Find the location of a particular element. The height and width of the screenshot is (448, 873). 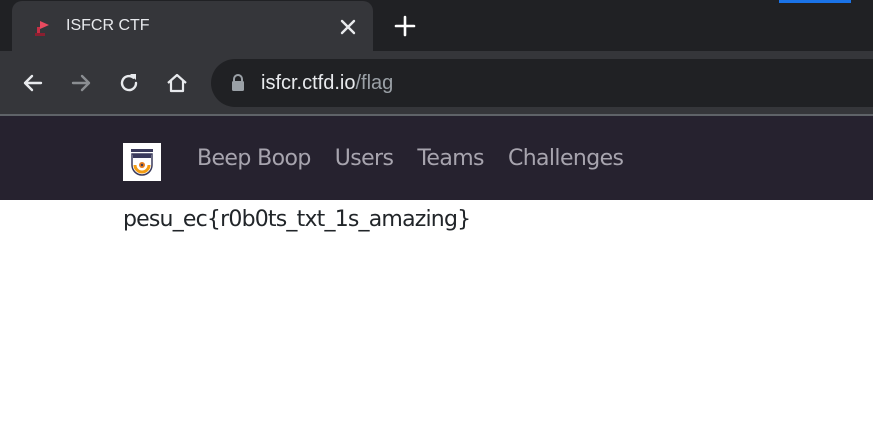

isfcr-logo is located at coordinates (142, 162).